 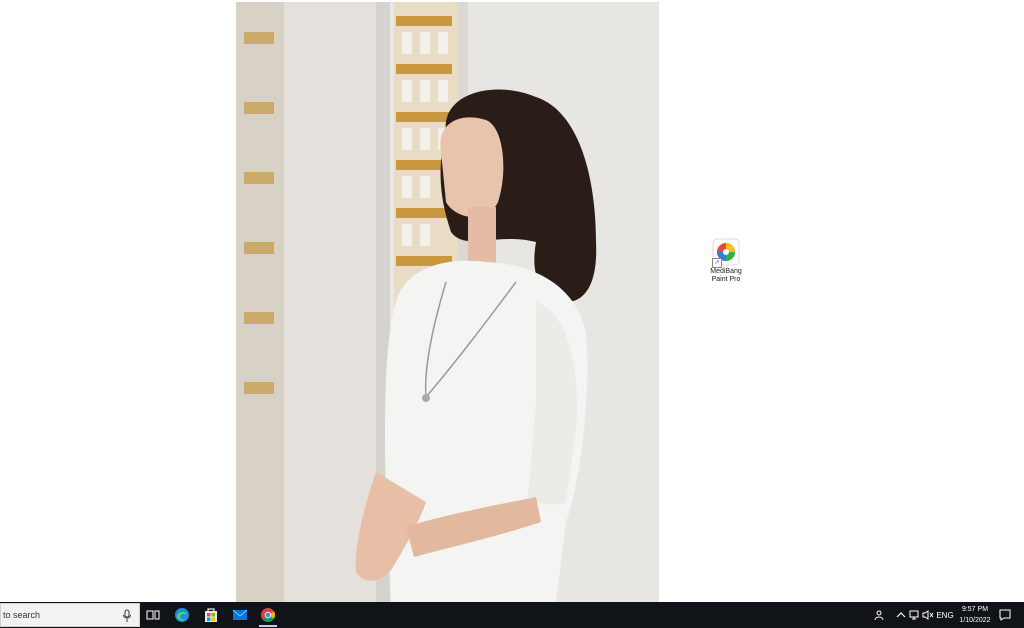 I want to click on mail-button, so click(x=240, y=615).